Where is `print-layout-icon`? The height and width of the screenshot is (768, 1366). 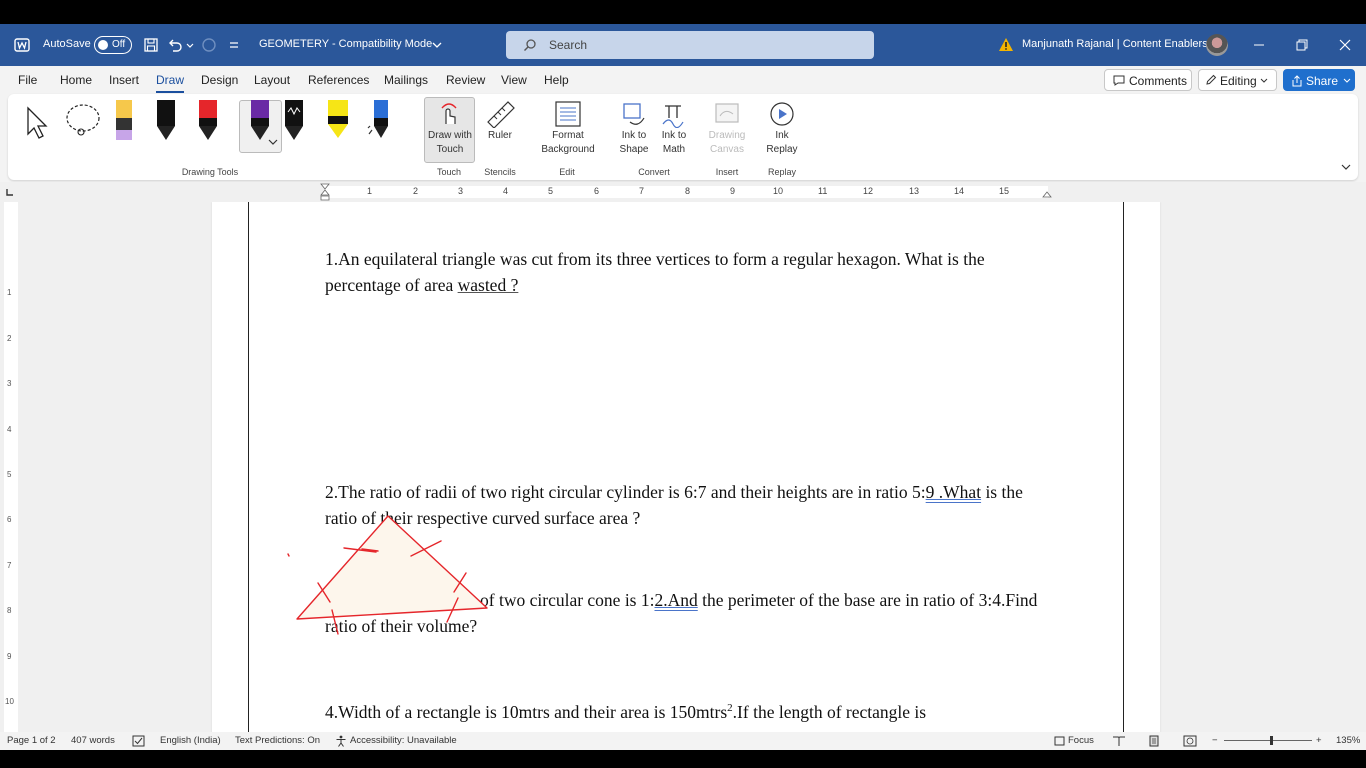
print-layout-icon is located at coordinates (1154, 741).